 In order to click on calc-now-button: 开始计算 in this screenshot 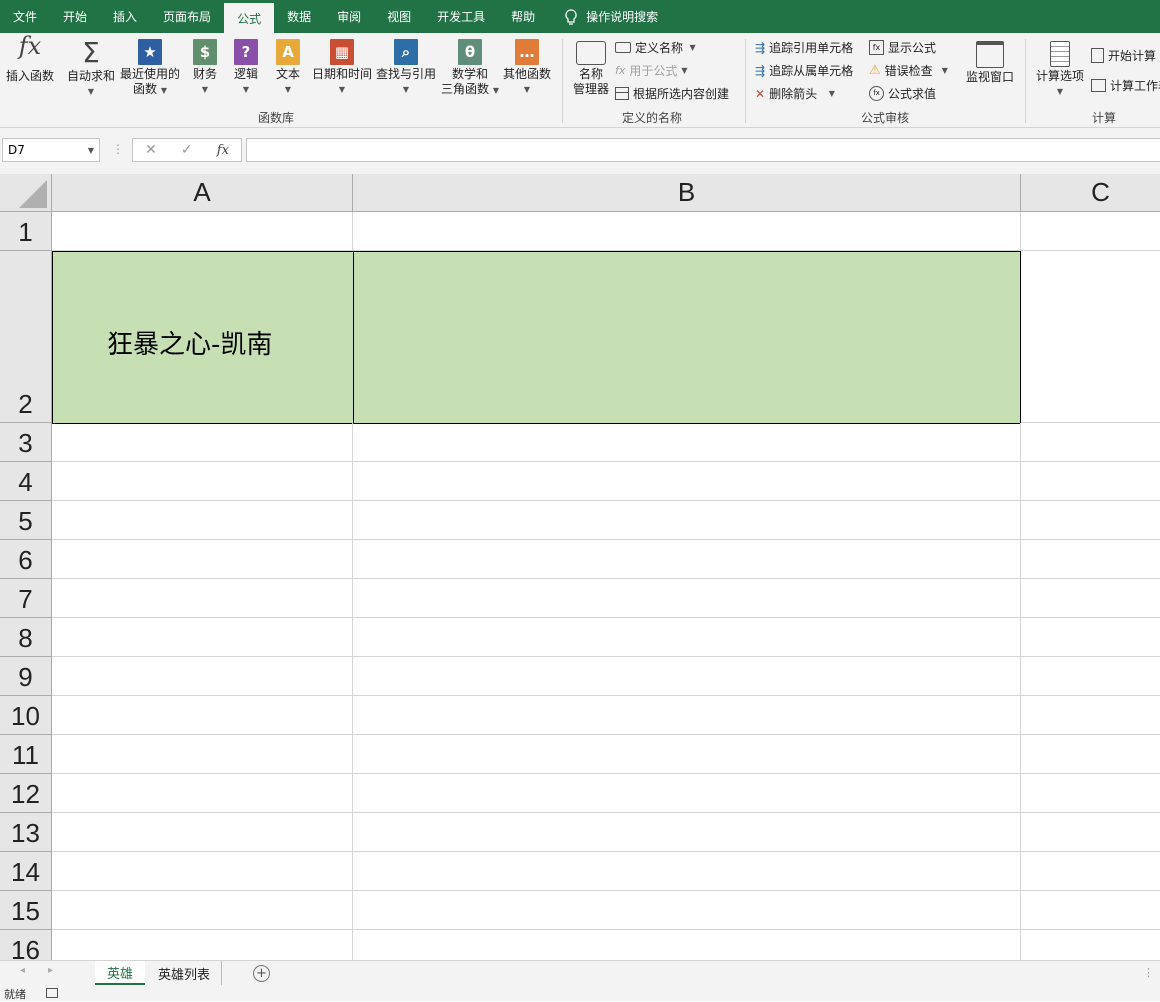, I will do `click(1123, 55)`.